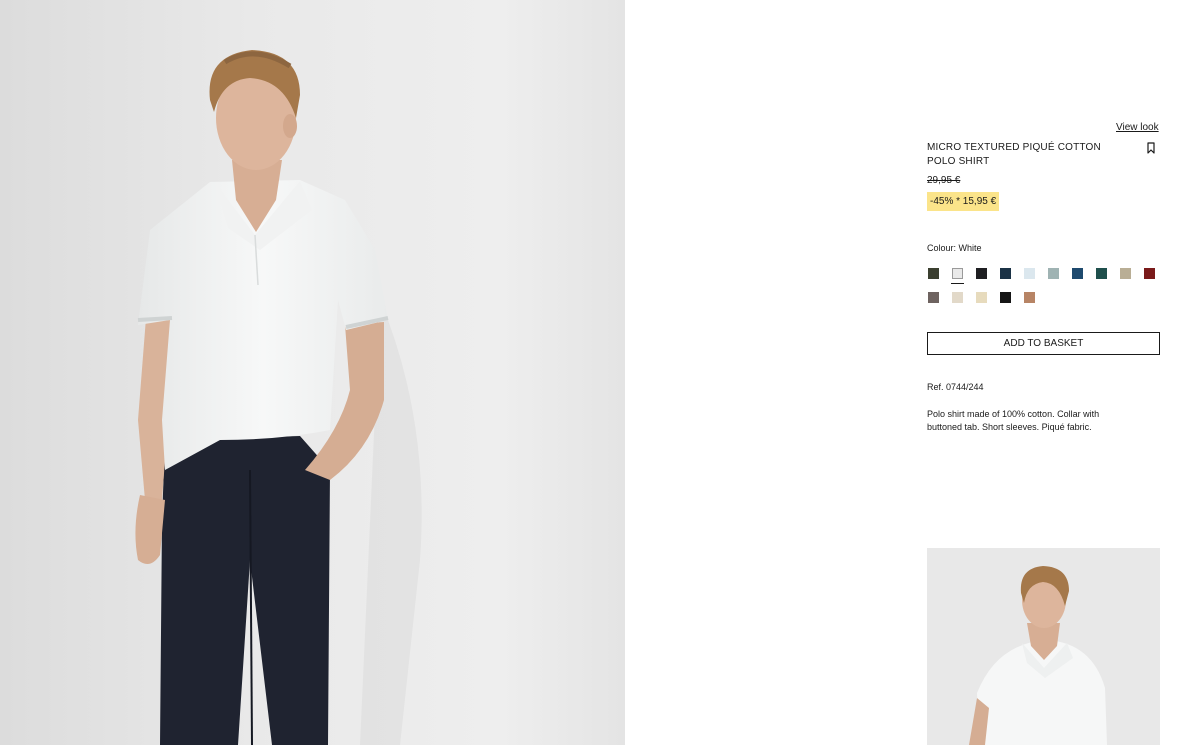 The width and height of the screenshot is (1200, 745). I want to click on original-price: 29,95 €, so click(944, 180).